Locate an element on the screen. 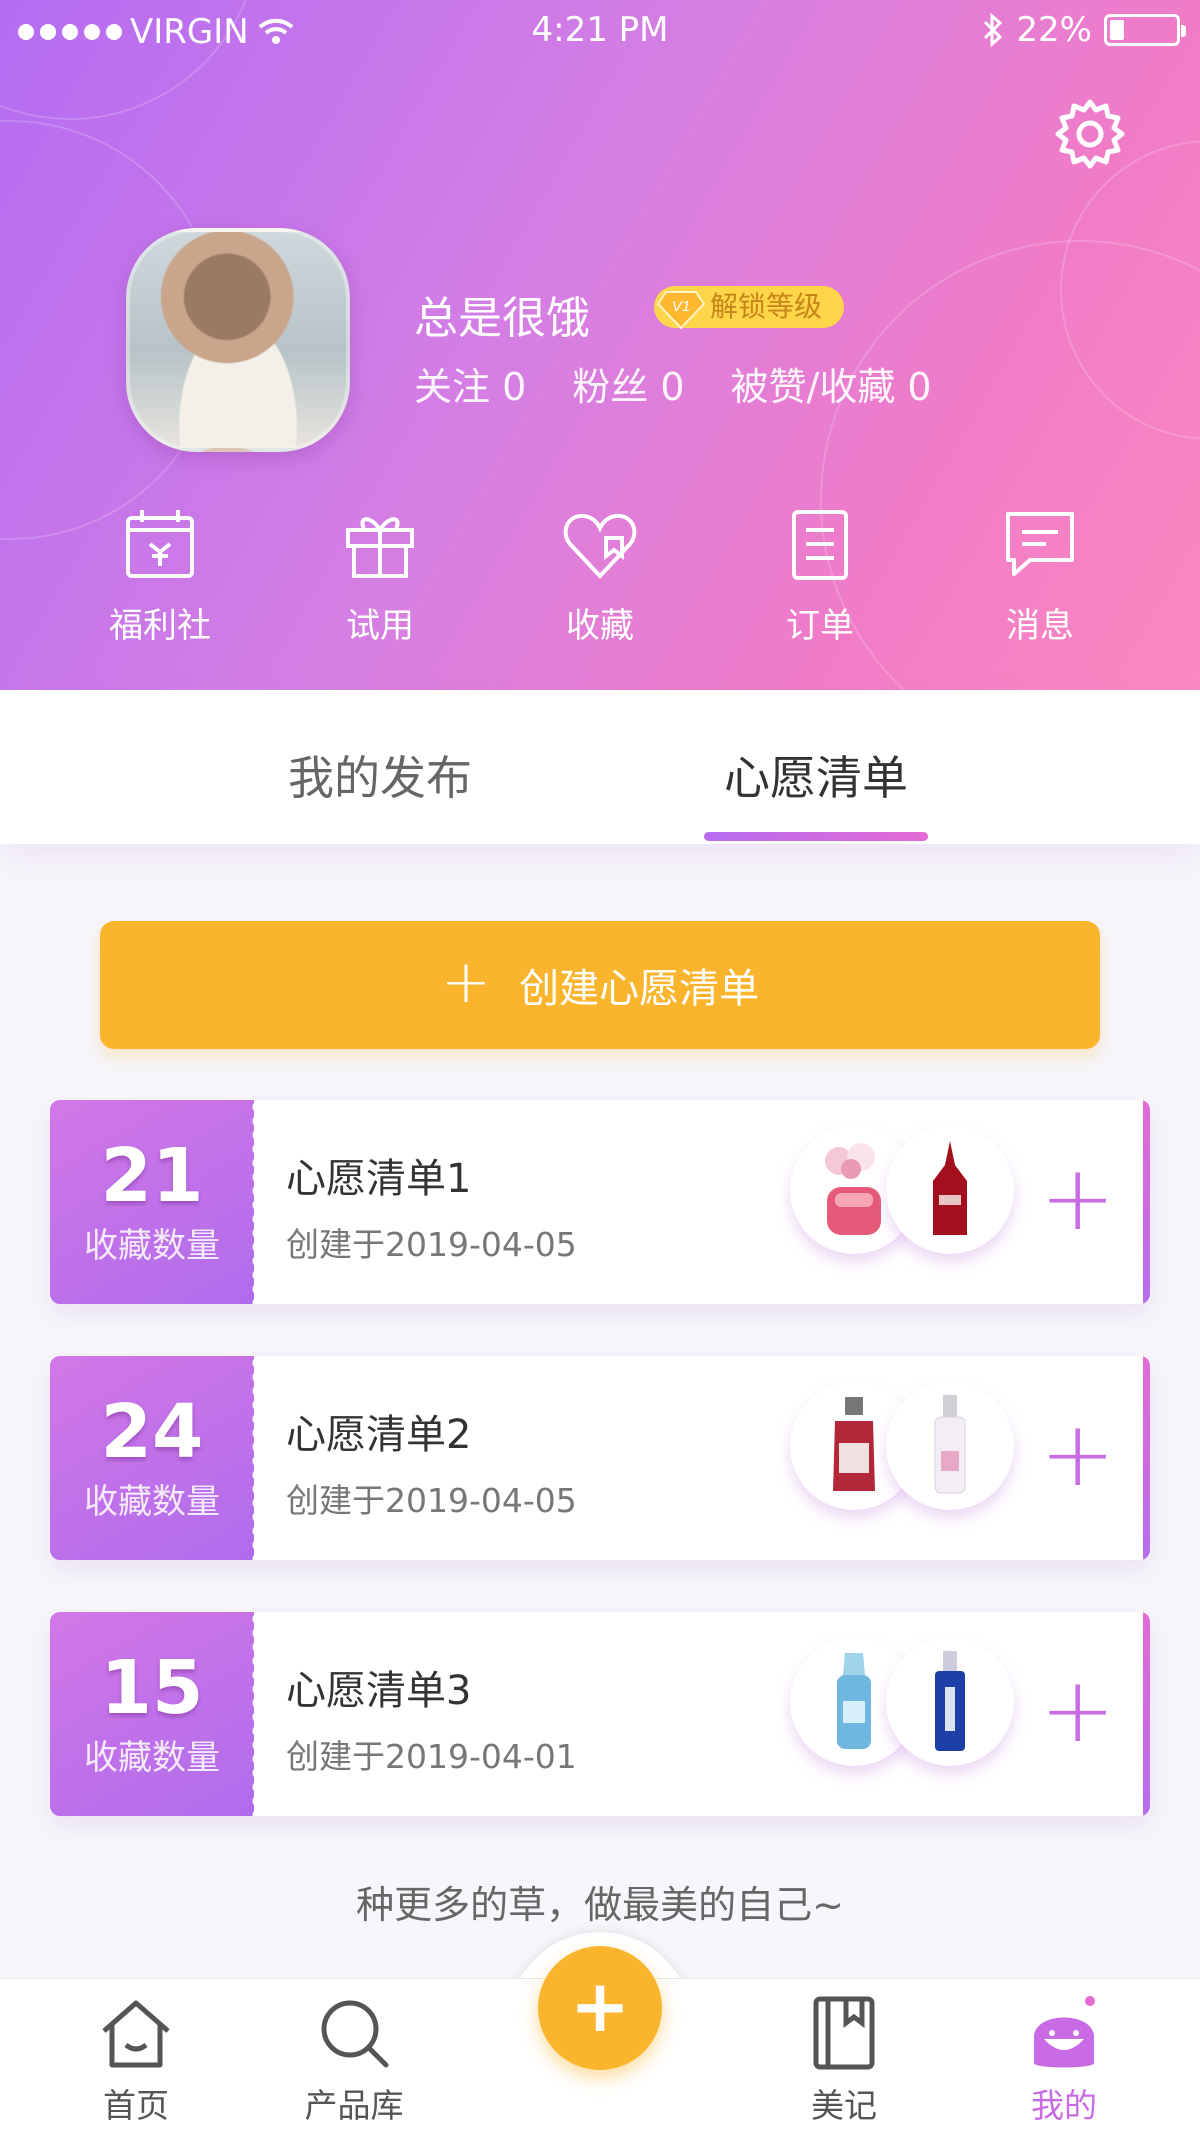  essence-bottle-icon is located at coordinates (950, 1701).